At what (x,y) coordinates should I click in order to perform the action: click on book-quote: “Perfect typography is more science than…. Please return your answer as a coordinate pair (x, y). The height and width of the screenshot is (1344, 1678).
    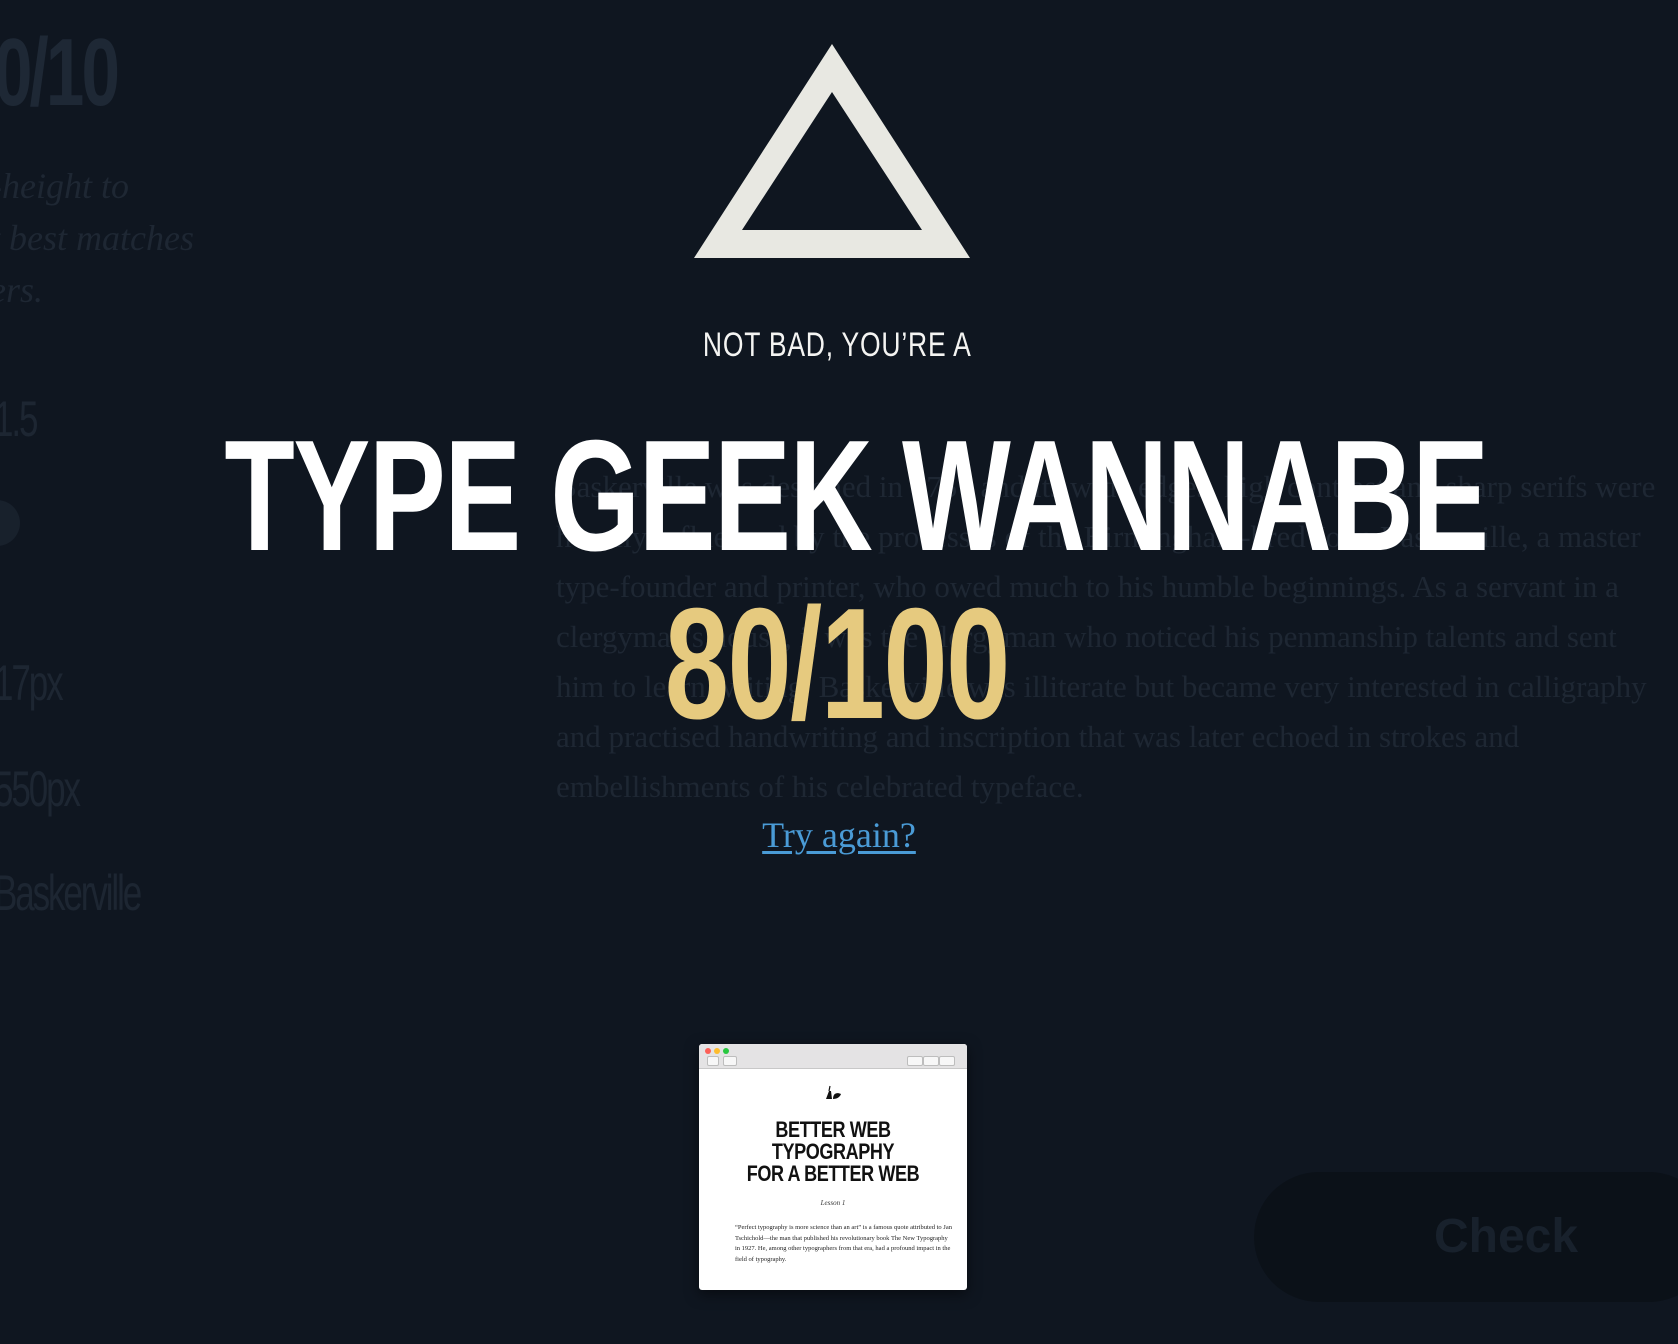
    Looking at the image, I should click on (843, 1243).